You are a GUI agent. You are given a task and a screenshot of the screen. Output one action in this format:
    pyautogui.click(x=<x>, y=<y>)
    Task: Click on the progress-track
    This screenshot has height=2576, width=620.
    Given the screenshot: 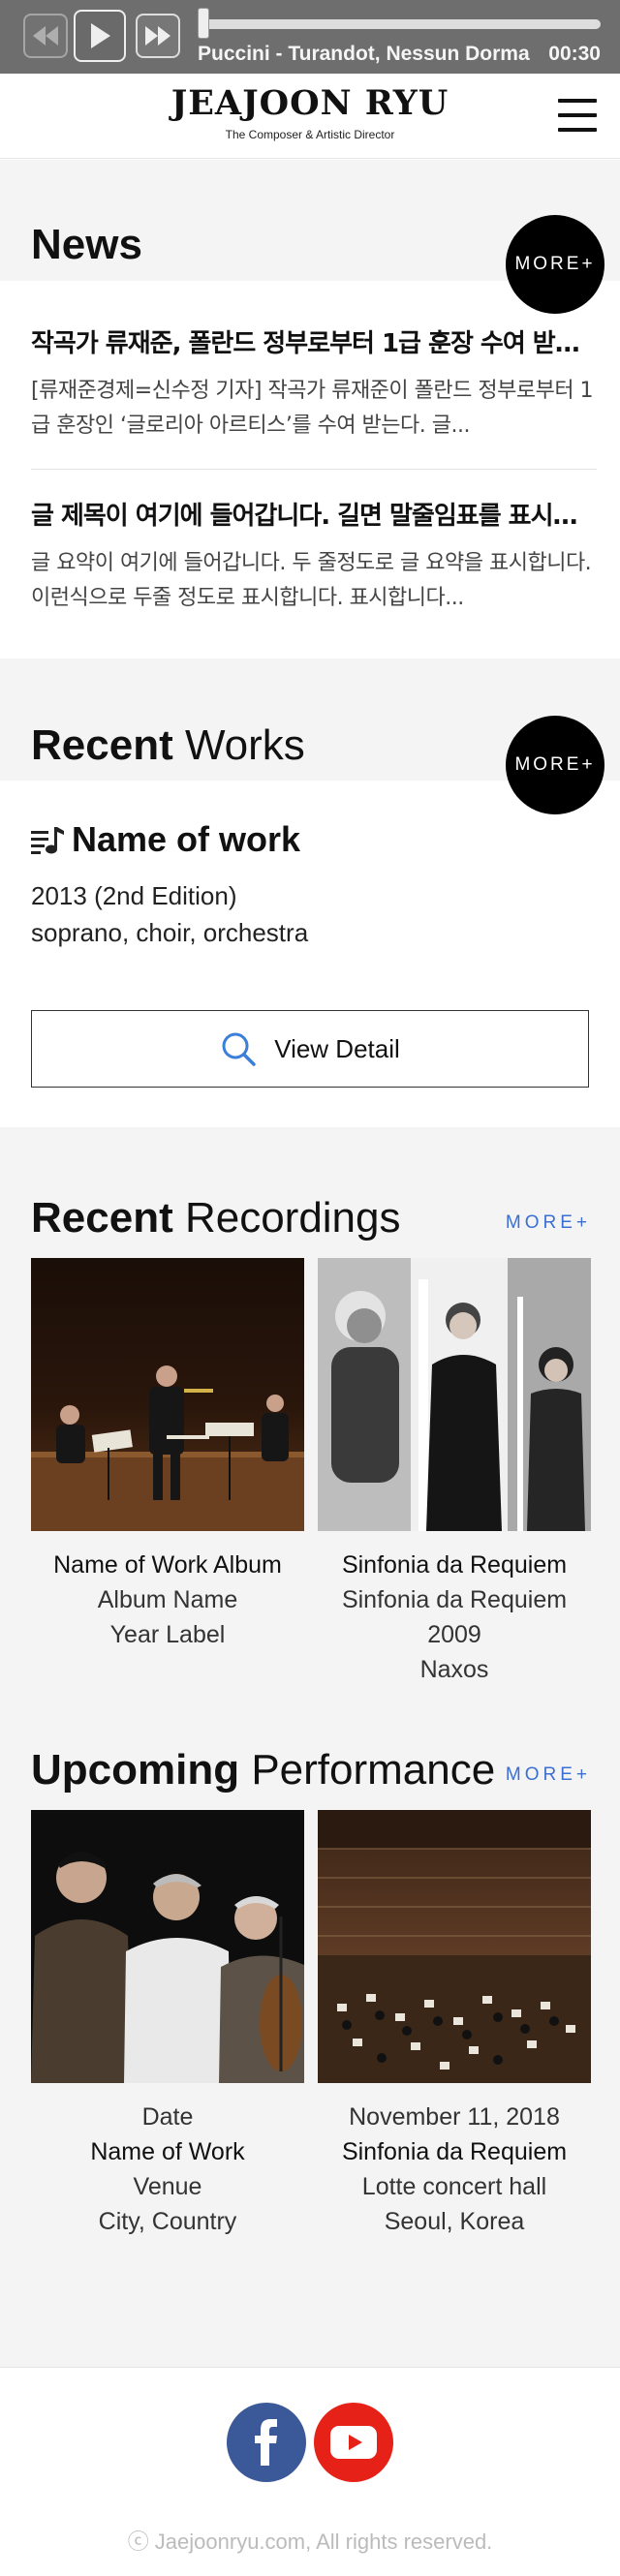 What is the action you would take?
    pyautogui.click(x=401, y=24)
    